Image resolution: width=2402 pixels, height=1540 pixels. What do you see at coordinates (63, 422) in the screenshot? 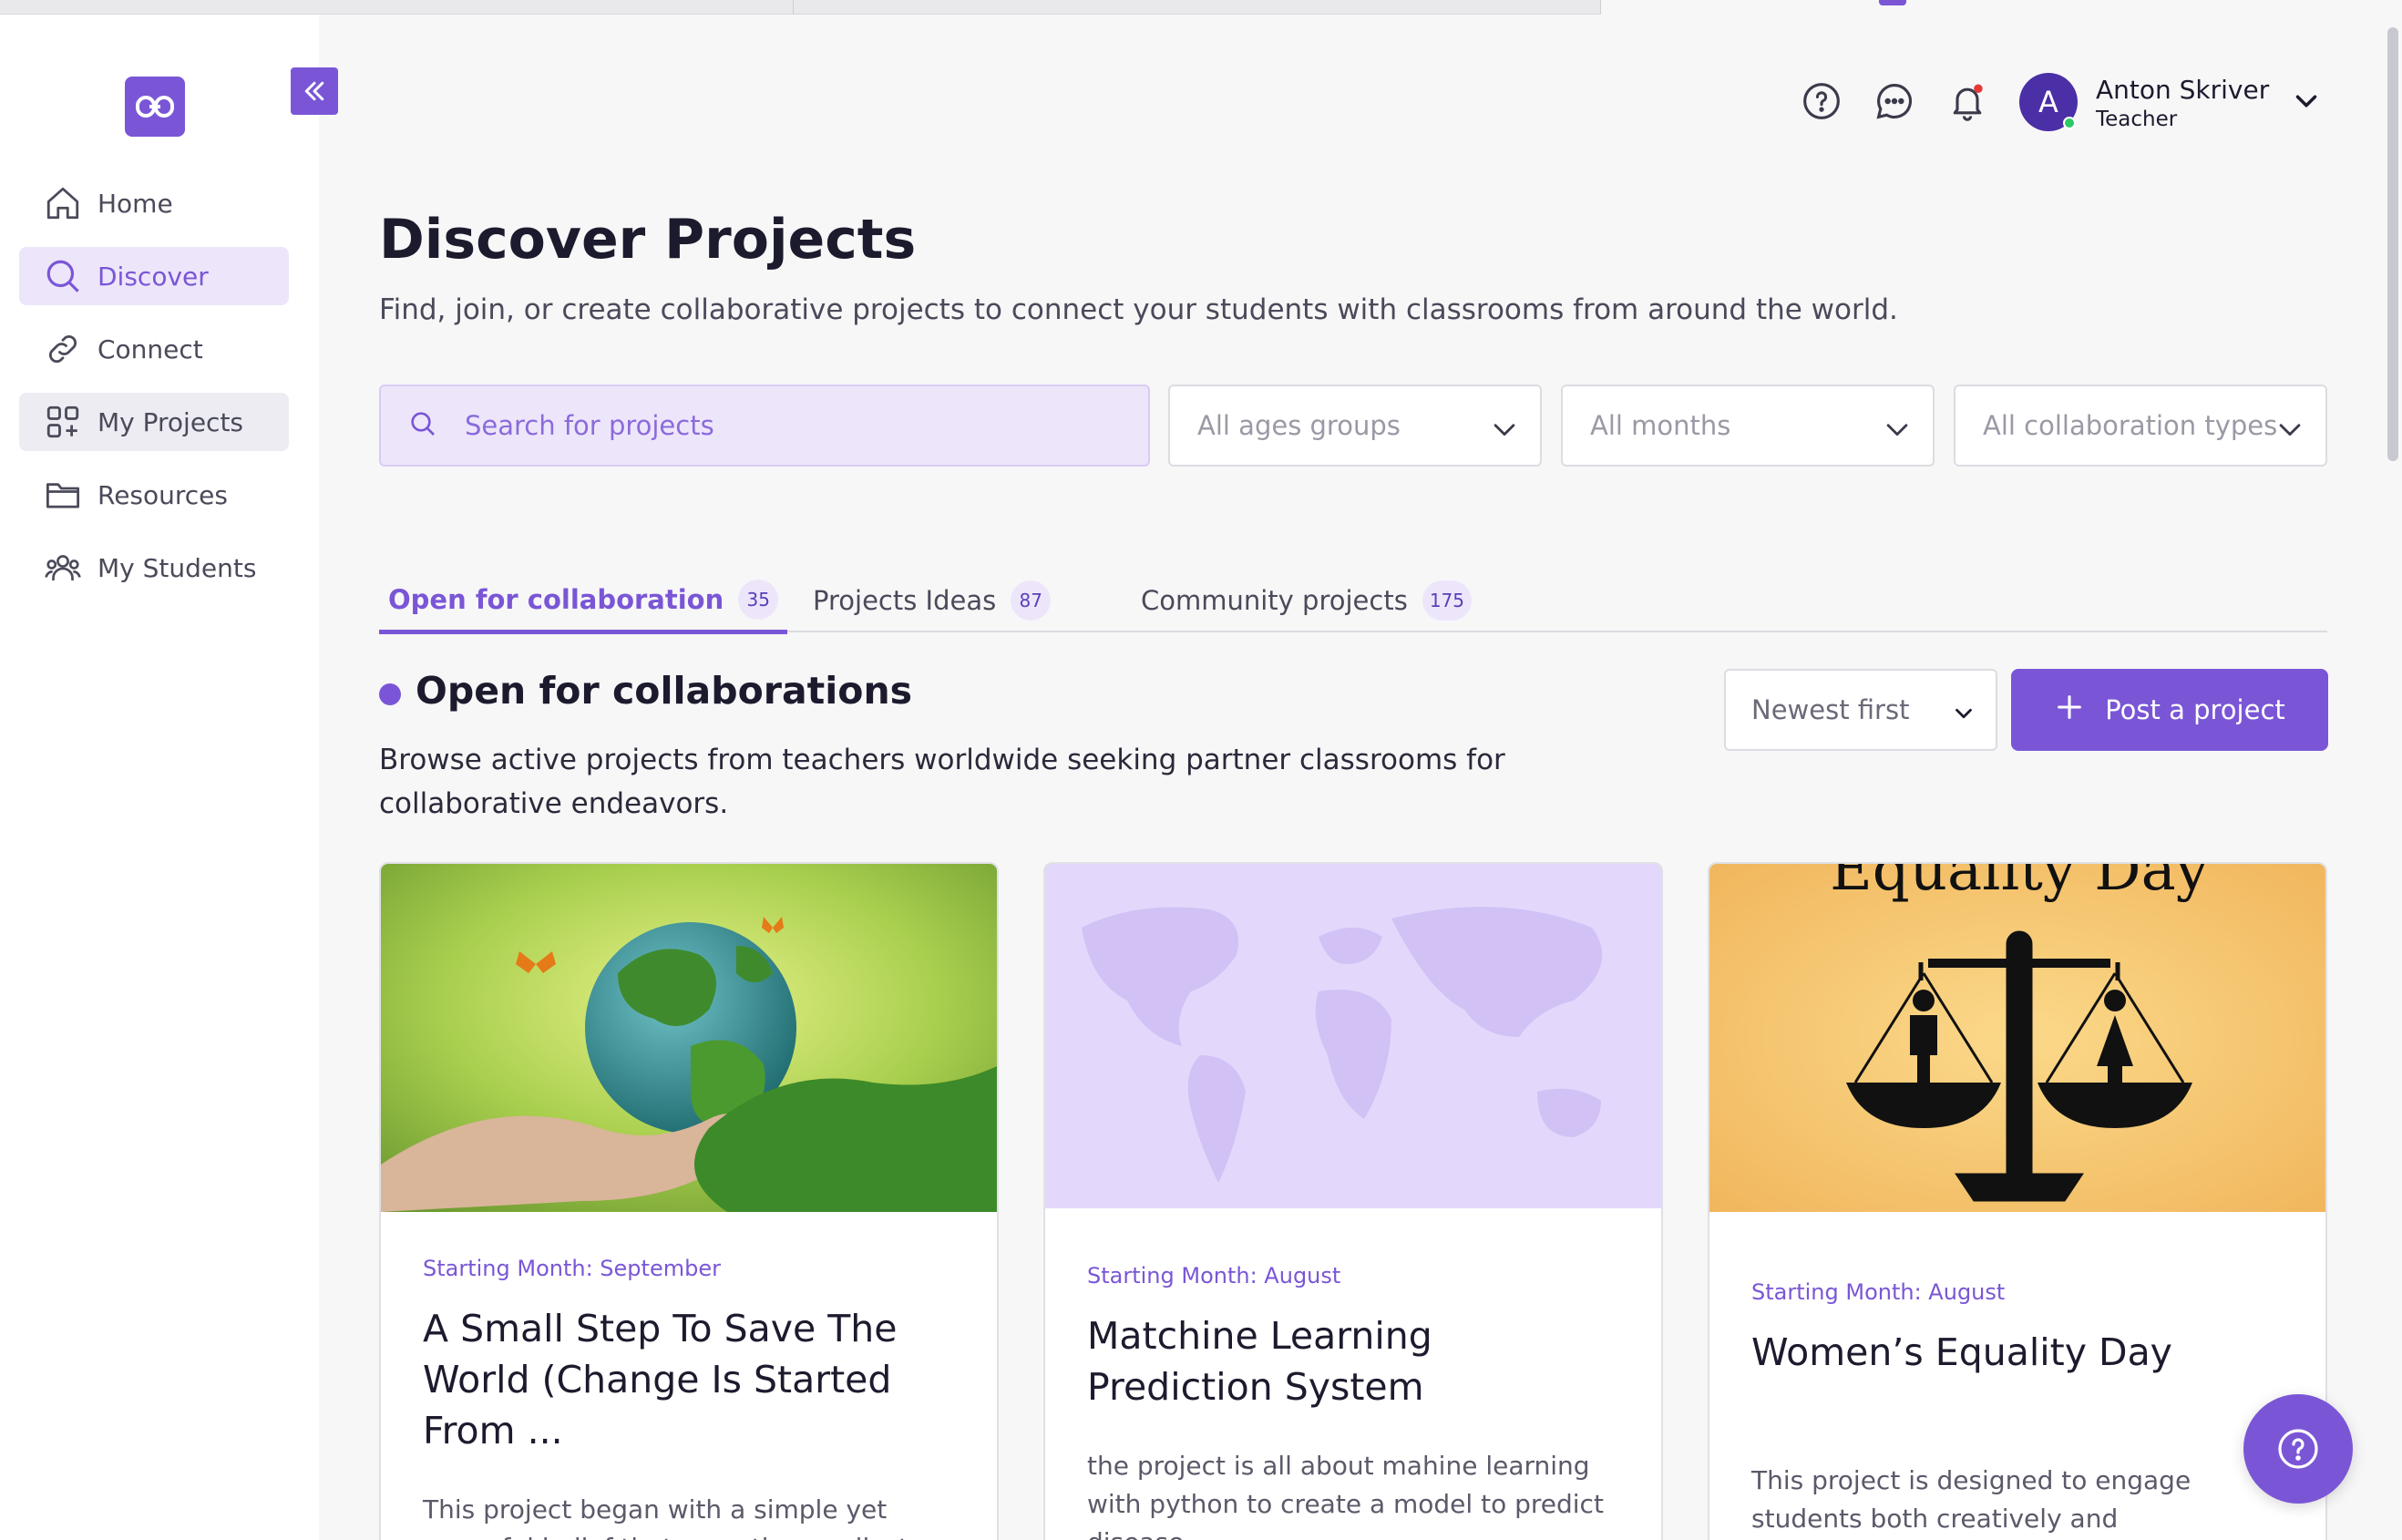
I see `grid-plus-icon` at bounding box center [63, 422].